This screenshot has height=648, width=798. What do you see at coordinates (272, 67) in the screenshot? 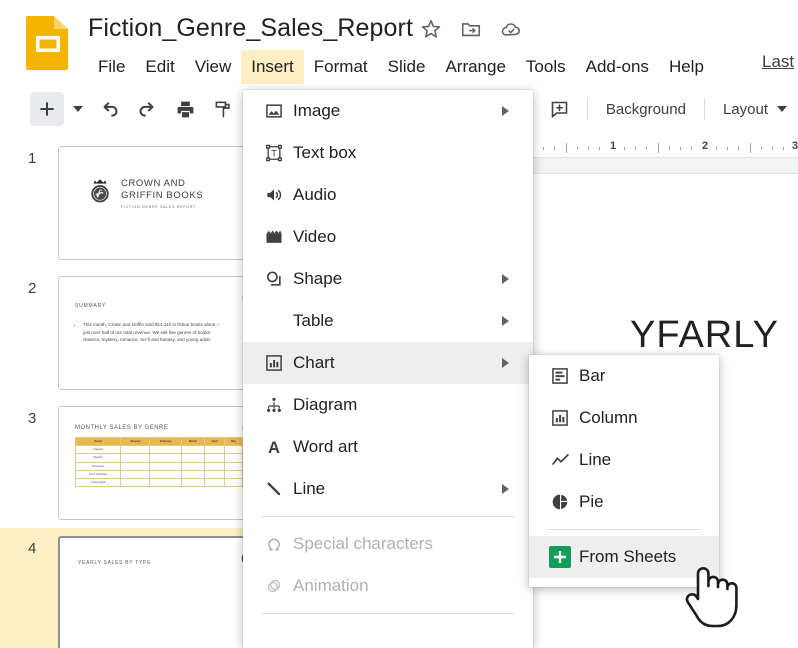
I see `menu-insert: Insert` at bounding box center [272, 67].